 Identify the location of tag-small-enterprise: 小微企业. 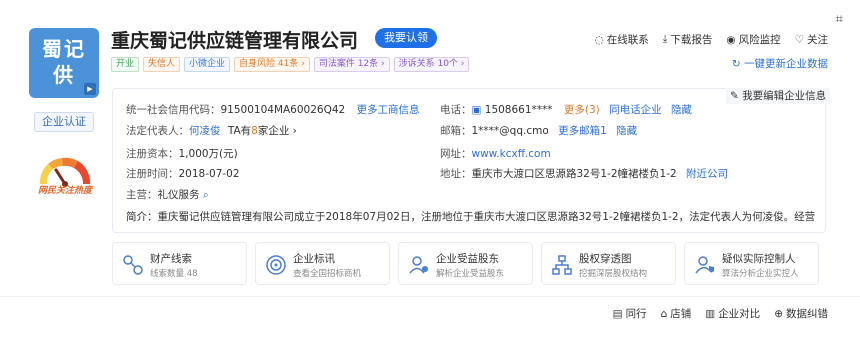
(207, 64).